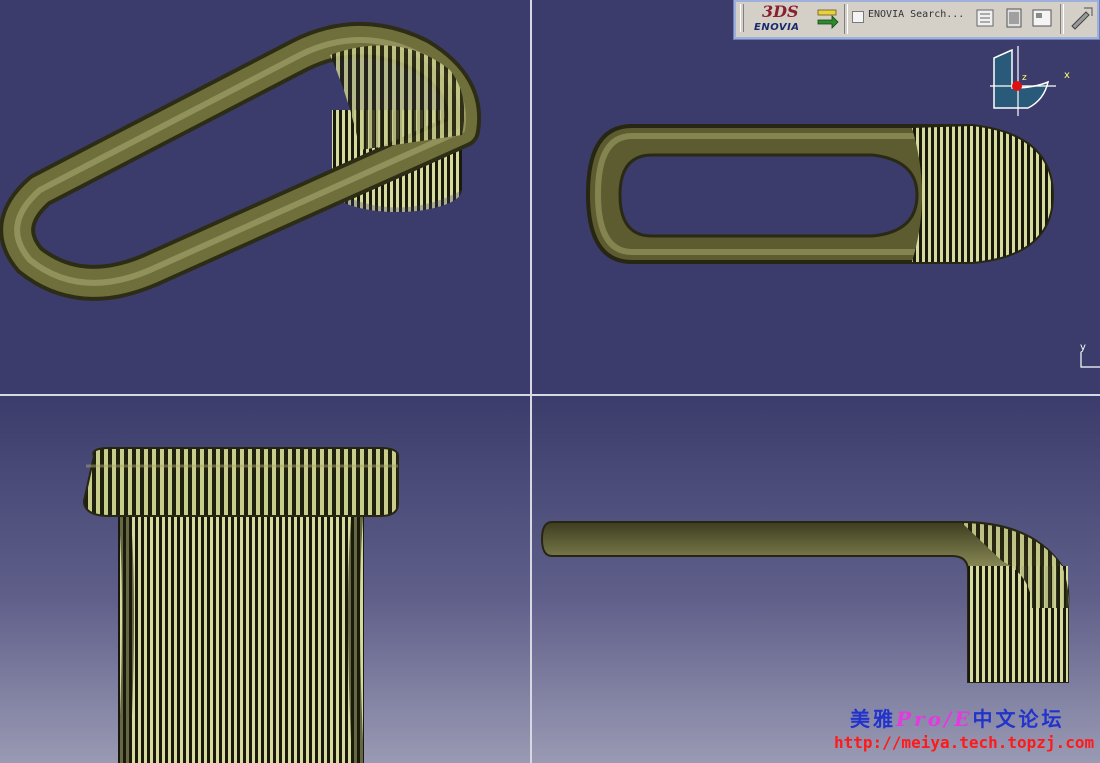 Image resolution: width=1100 pixels, height=763 pixels. Describe the element at coordinates (858, 17) in the screenshot. I see `search-checkbox-icon` at that location.